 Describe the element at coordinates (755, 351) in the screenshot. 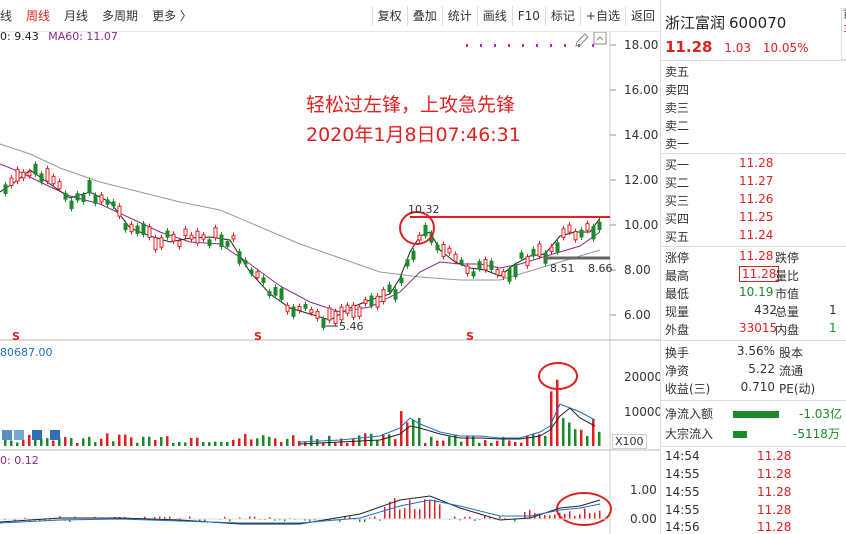

I see `turnover-value: 3.56%` at that location.